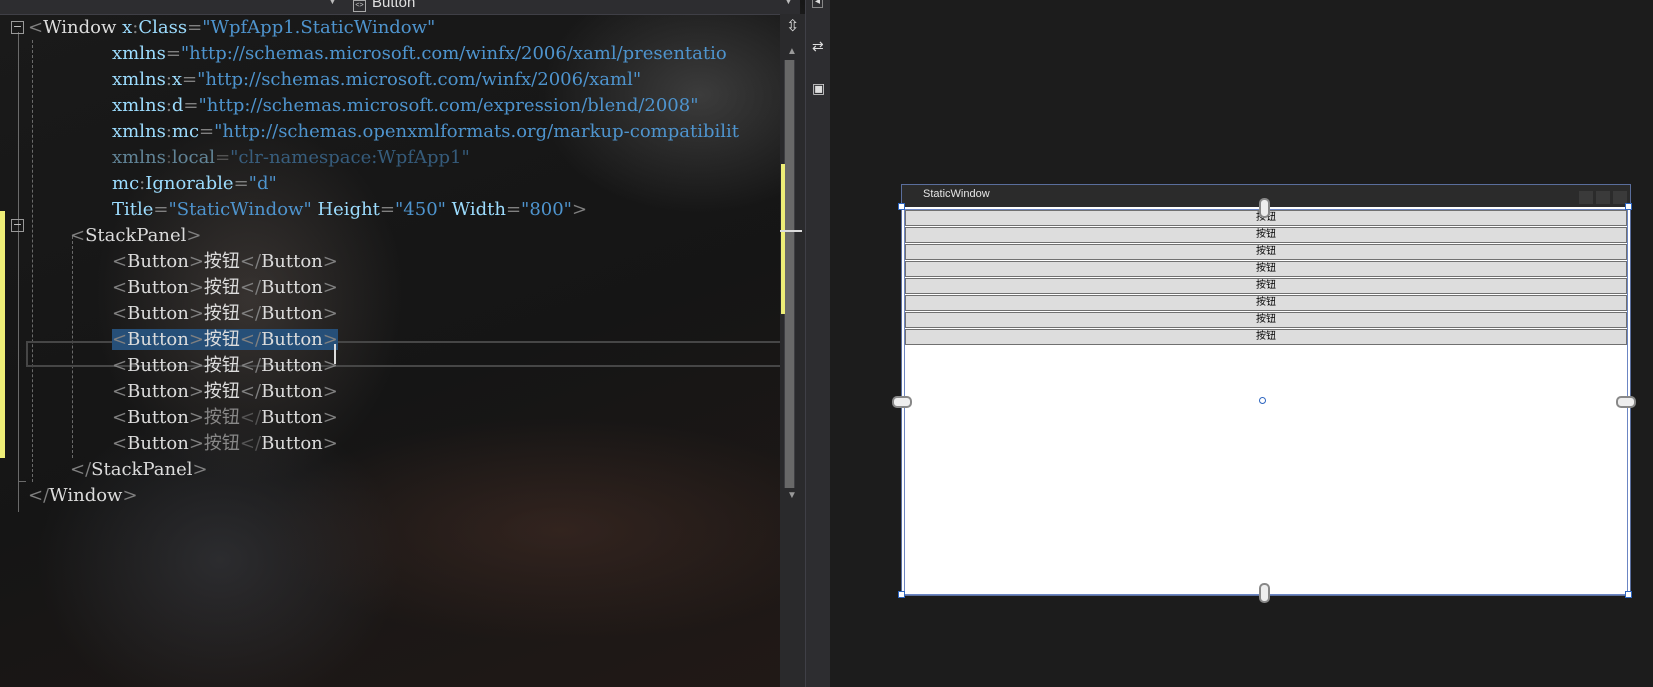  Describe the element at coordinates (350, 157) in the screenshot. I see `code-token: "clr-namespace:WpfApp1"` at that location.